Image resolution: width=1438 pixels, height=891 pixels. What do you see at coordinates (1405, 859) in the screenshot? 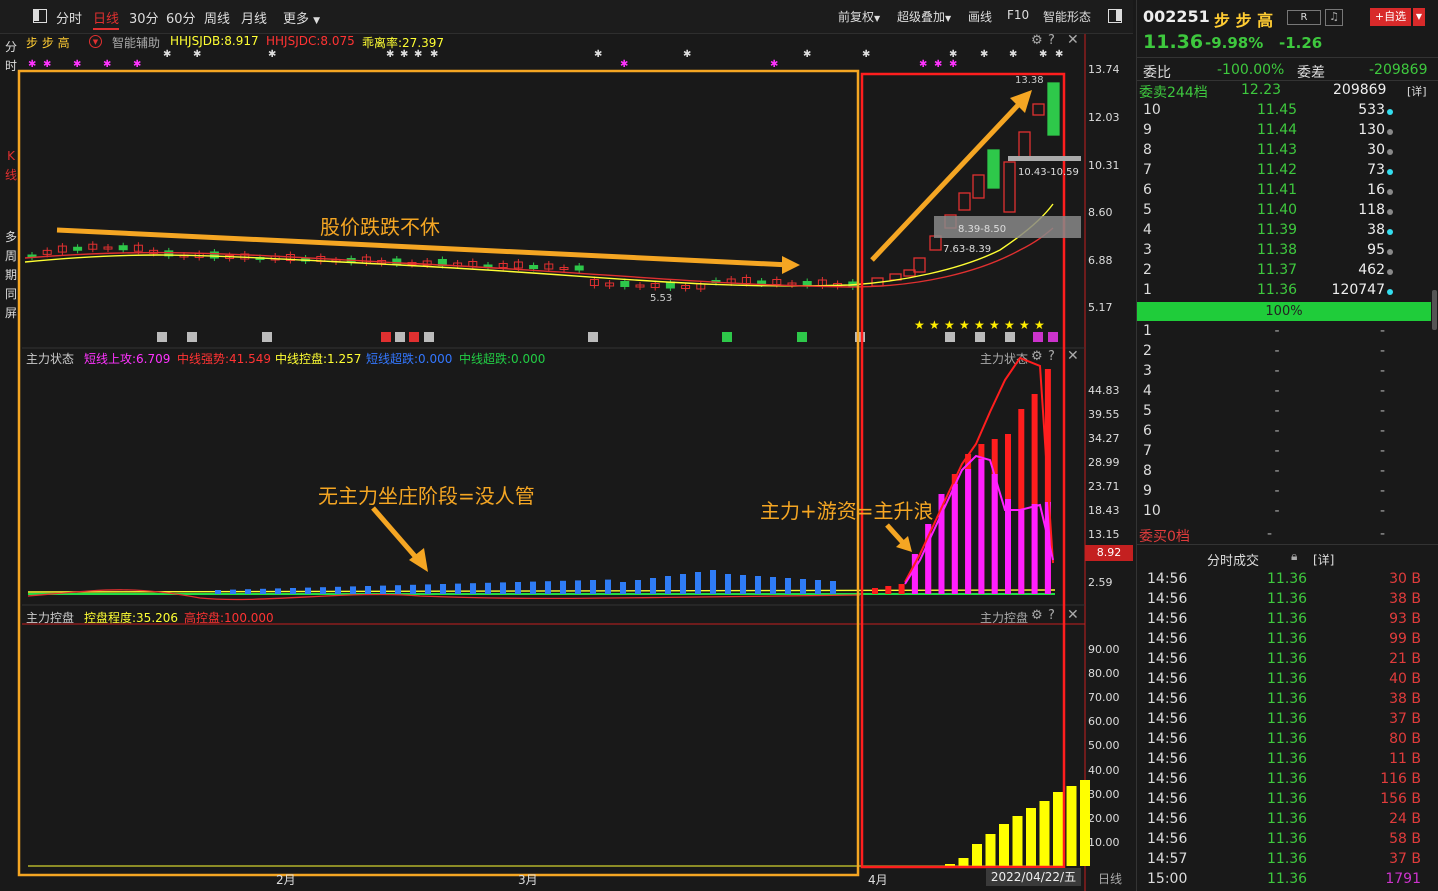
I see `trade-volume: 37 B` at bounding box center [1405, 859].